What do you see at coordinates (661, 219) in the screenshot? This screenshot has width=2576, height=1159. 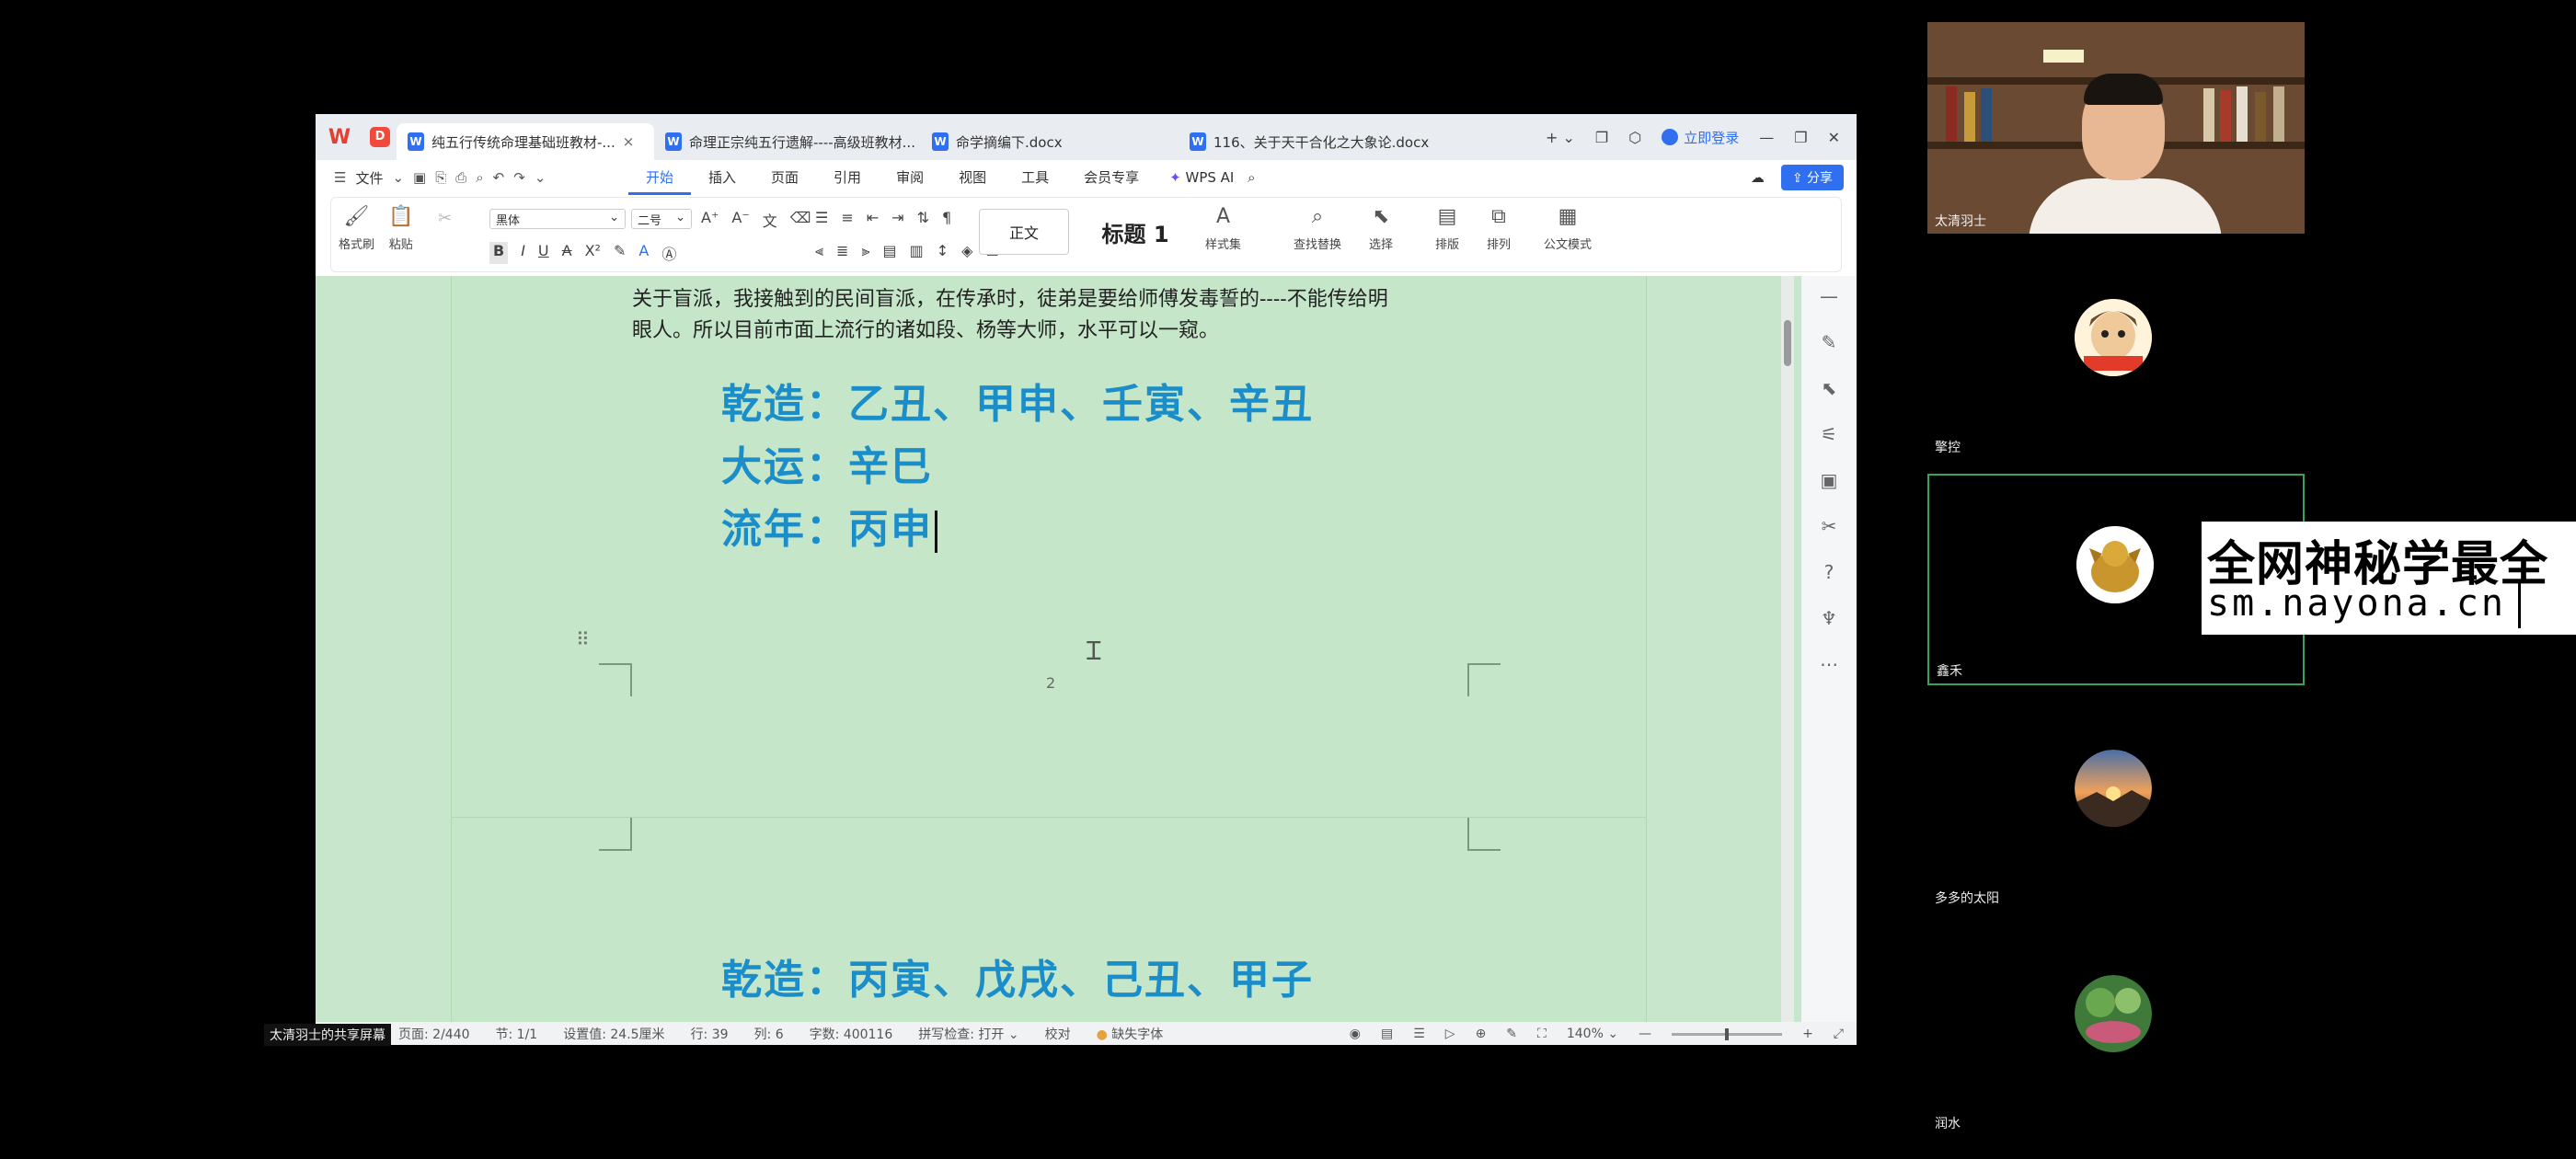 I see `font-size-select: 二号 ⌄` at bounding box center [661, 219].